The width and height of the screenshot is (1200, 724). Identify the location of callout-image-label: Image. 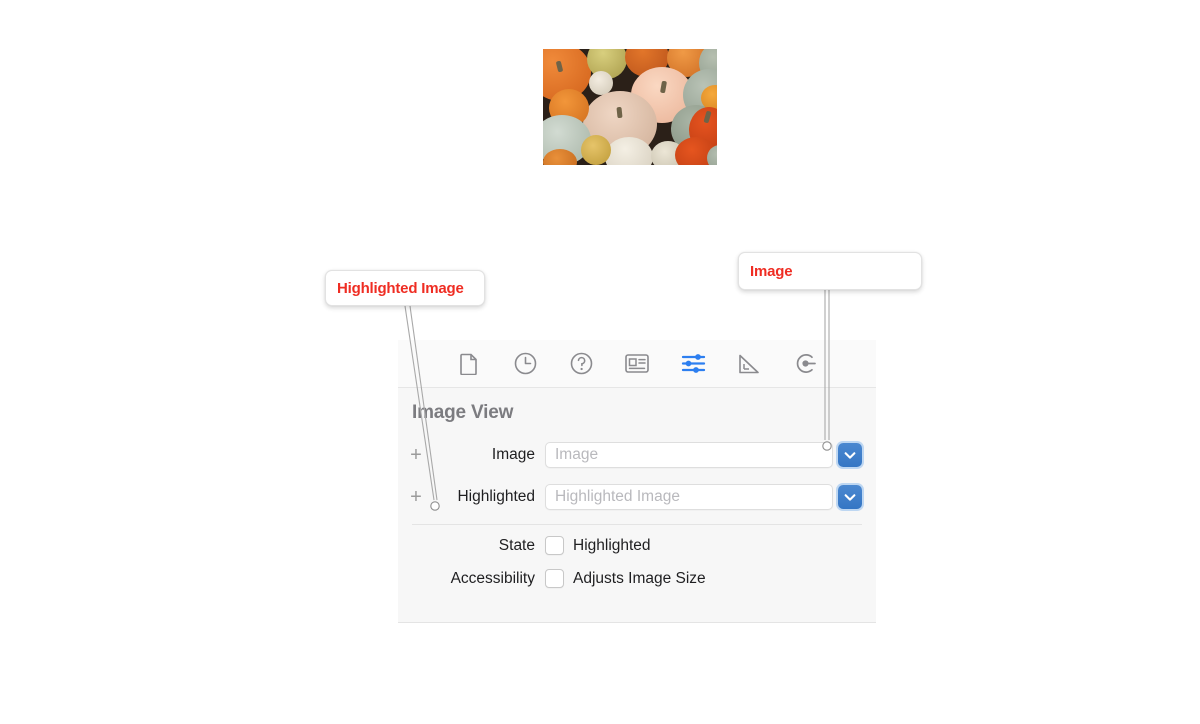
(771, 271).